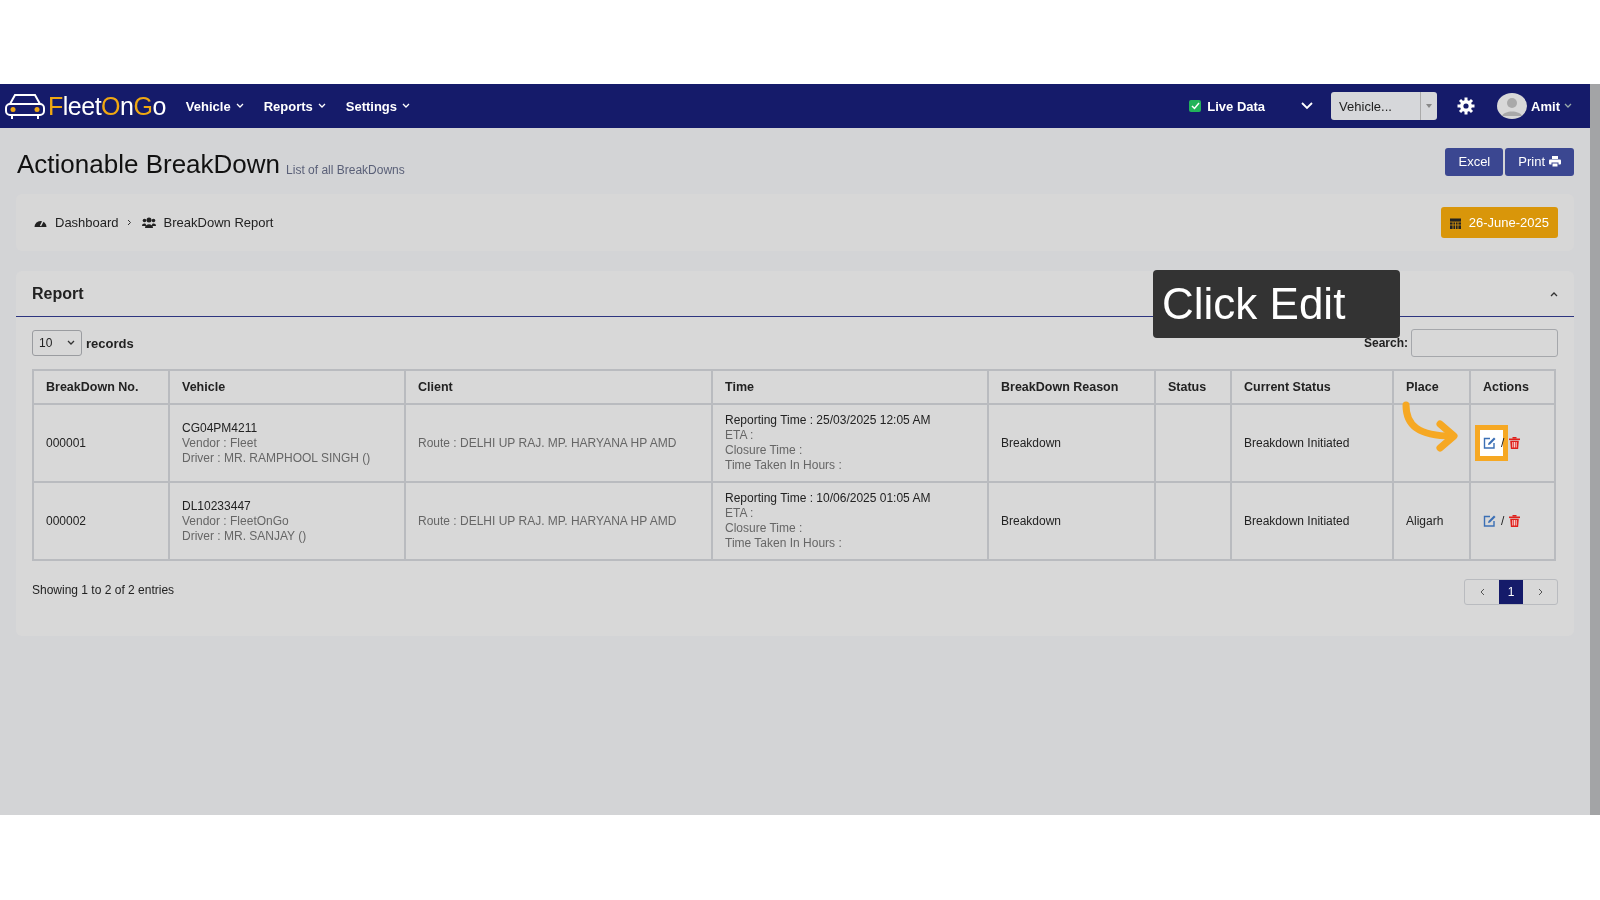 The height and width of the screenshot is (900, 1600). I want to click on vehicle-plate: DL10233447, so click(217, 506).